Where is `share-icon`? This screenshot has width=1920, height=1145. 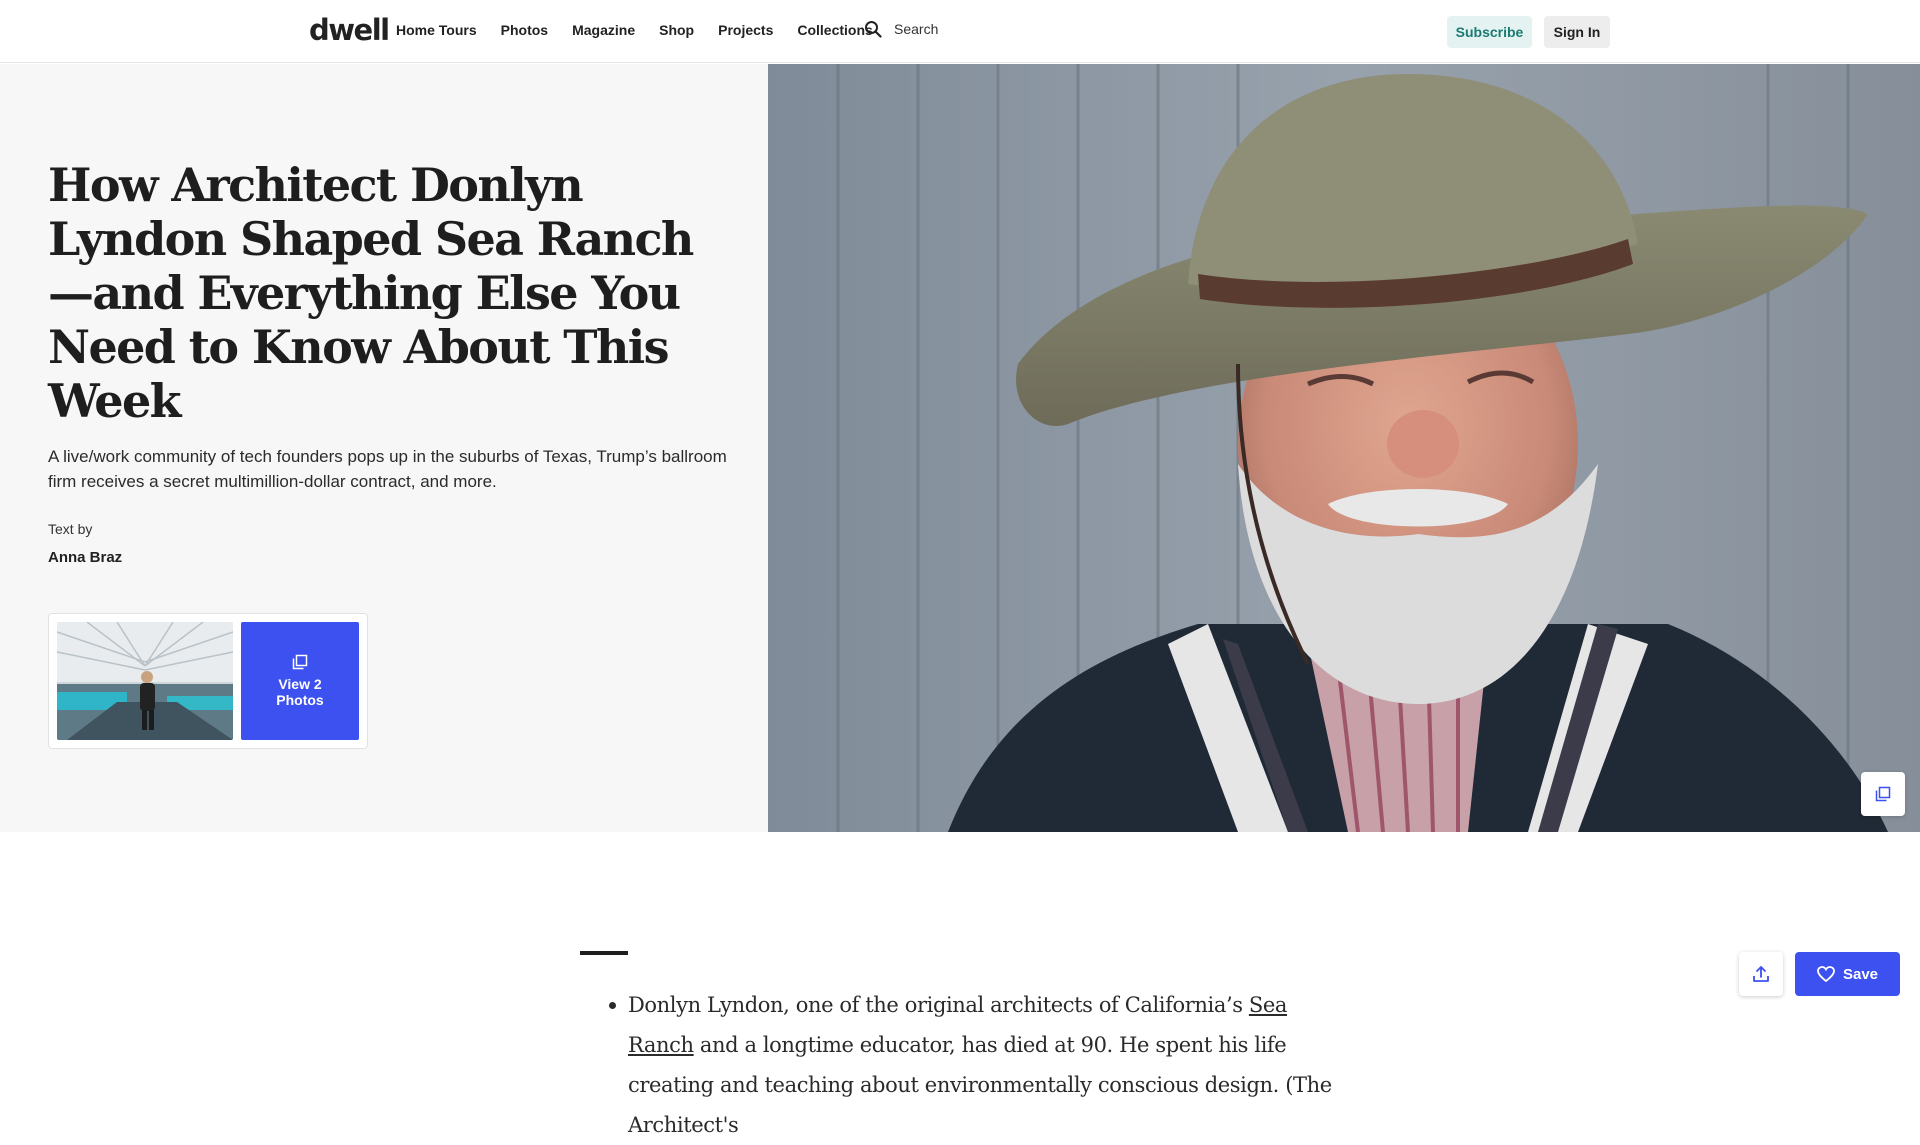 share-icon is located at coordinates (1761, 974).